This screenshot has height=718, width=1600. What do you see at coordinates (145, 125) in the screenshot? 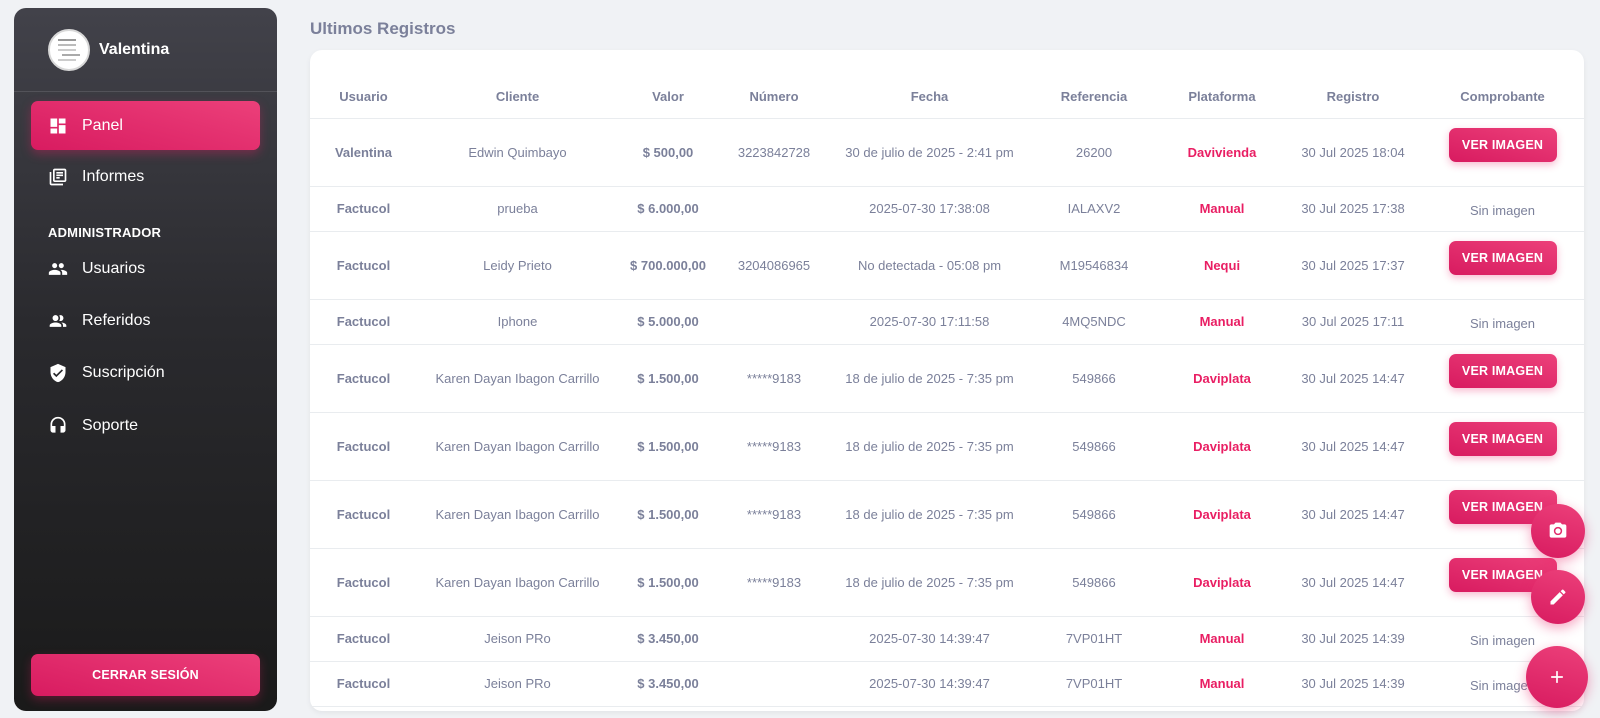
I see `sidebar-item-panel: Panel` at bounding box center [145, 125].